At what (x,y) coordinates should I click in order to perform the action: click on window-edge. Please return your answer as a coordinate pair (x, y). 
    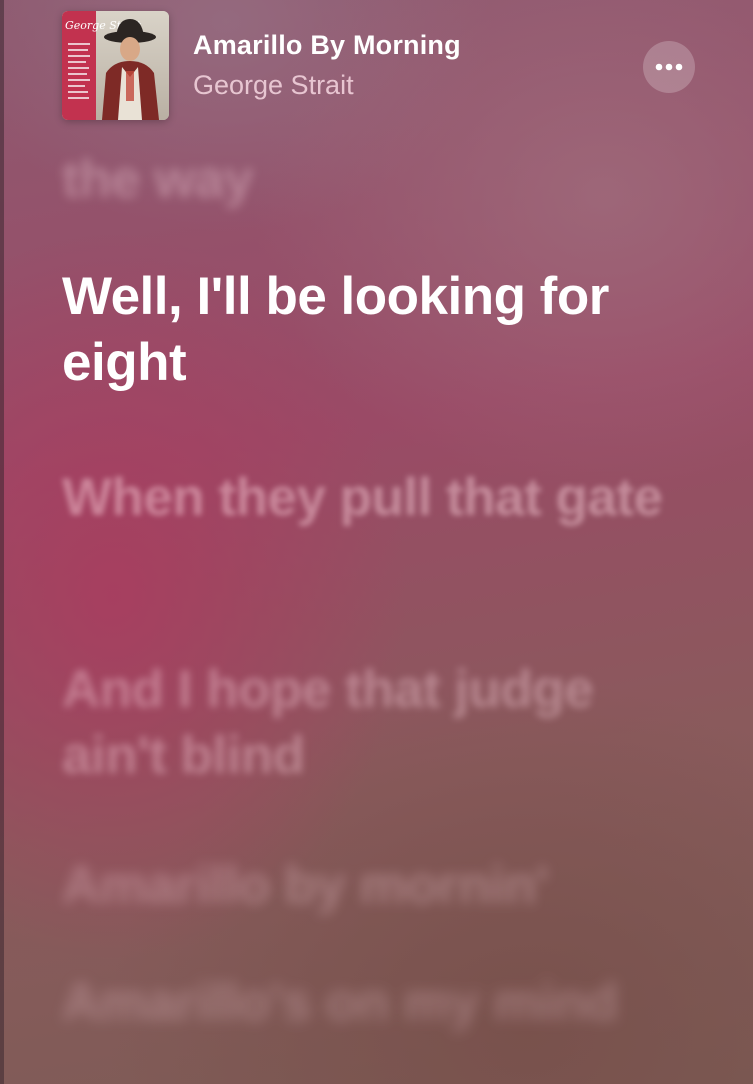
    Looking at the image, I should click on (2, 542).